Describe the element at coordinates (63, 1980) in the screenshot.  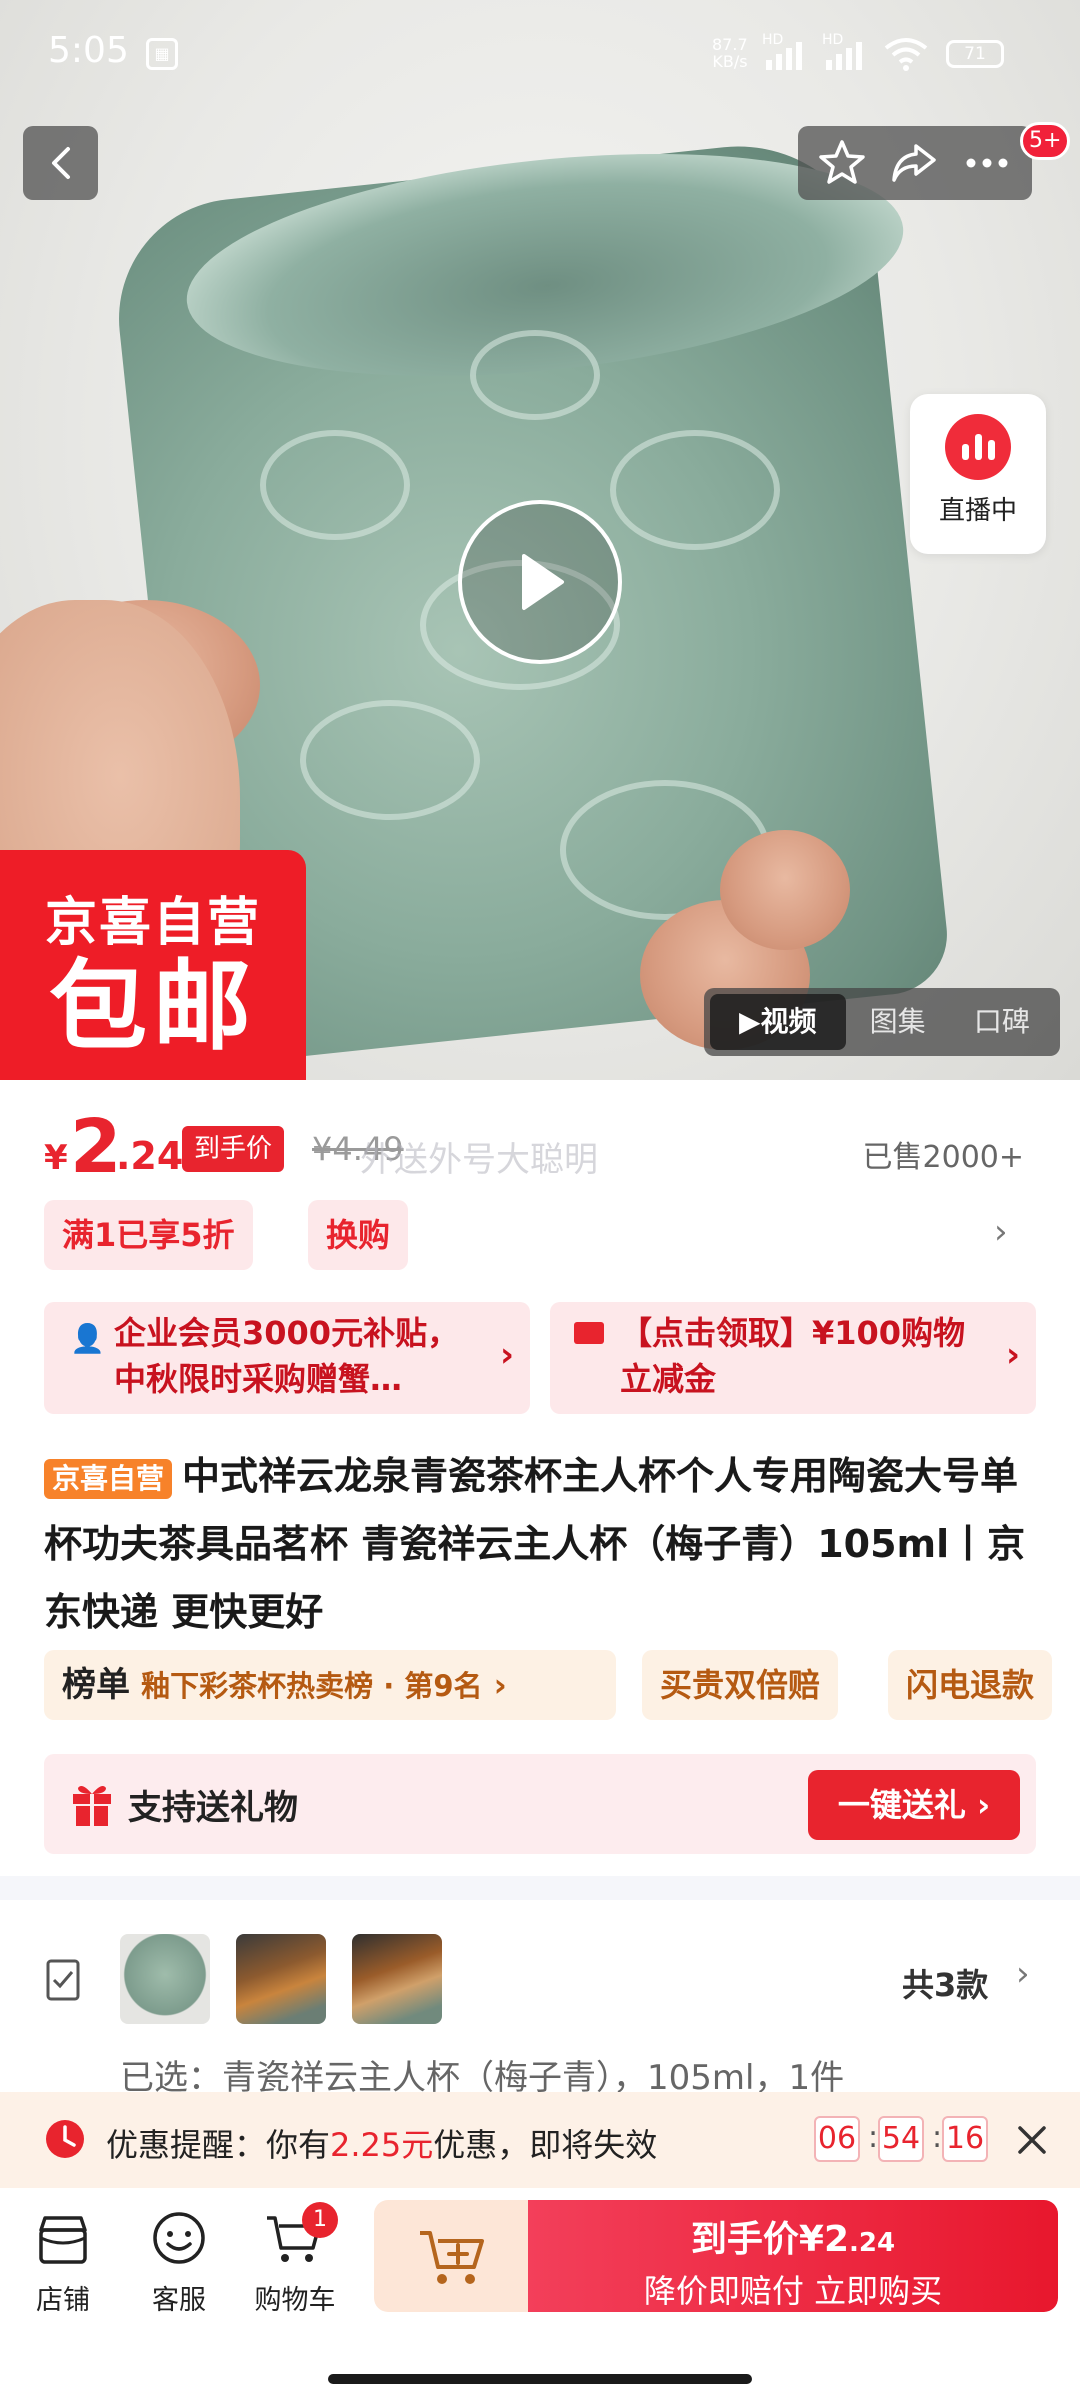
I see `checklist-icon` at that location.